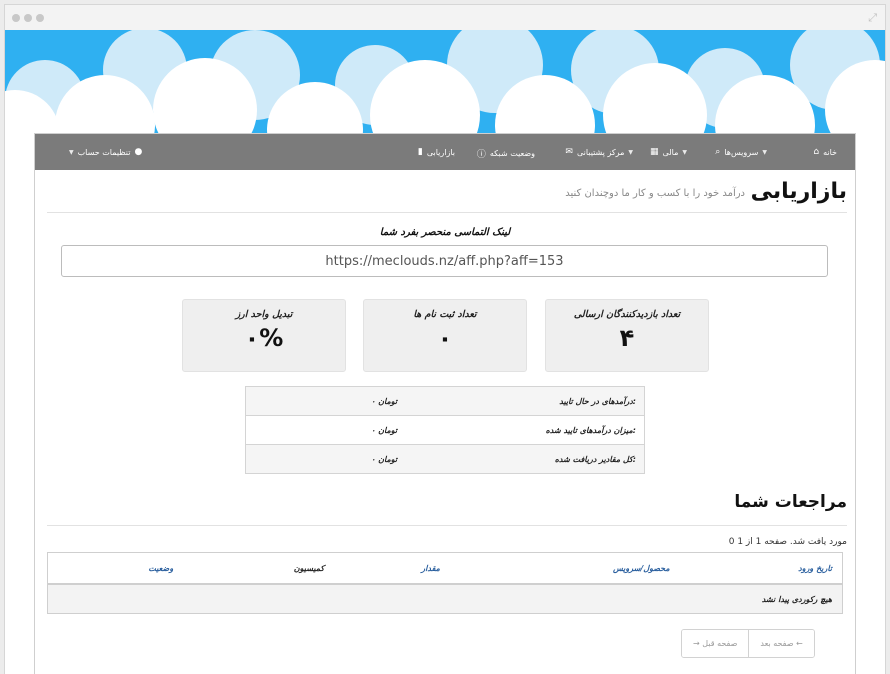 Image resolution: width=890 pixels, height=674 pixels. I want to click on summary-row: ۰ تومان کل مقادیر دریافت شده:, so click(445, 459).